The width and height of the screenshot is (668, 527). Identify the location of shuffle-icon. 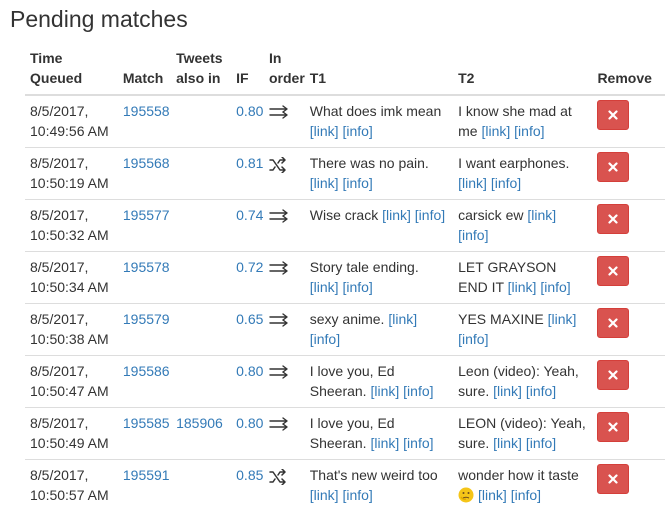
(277, 165).